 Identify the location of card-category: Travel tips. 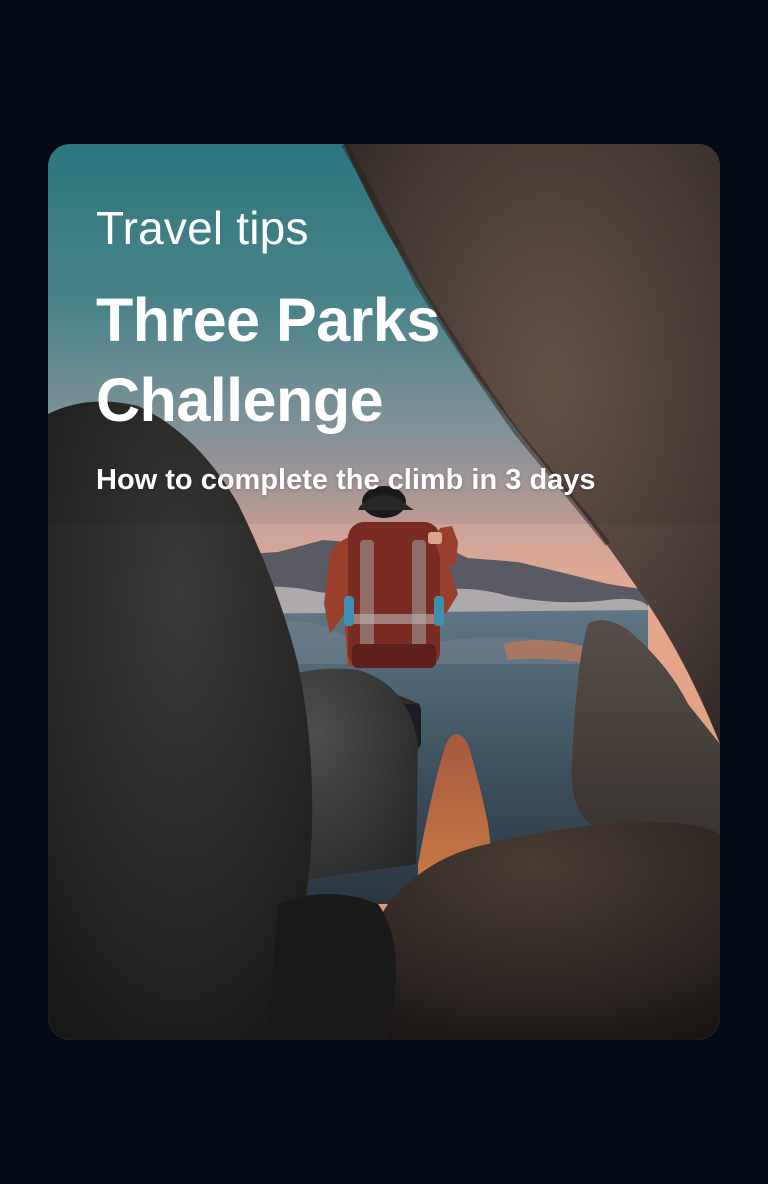
(202, 228).